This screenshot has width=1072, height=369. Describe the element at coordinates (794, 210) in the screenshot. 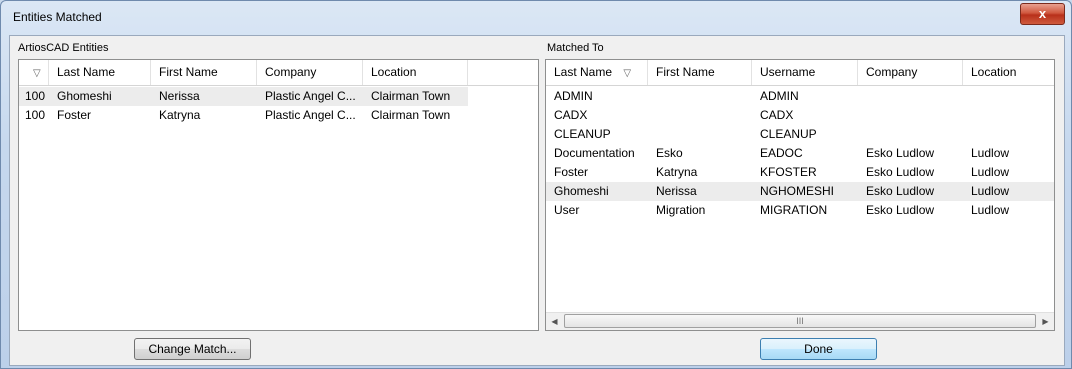

I see `username-cell: MIGRATION` at that location.